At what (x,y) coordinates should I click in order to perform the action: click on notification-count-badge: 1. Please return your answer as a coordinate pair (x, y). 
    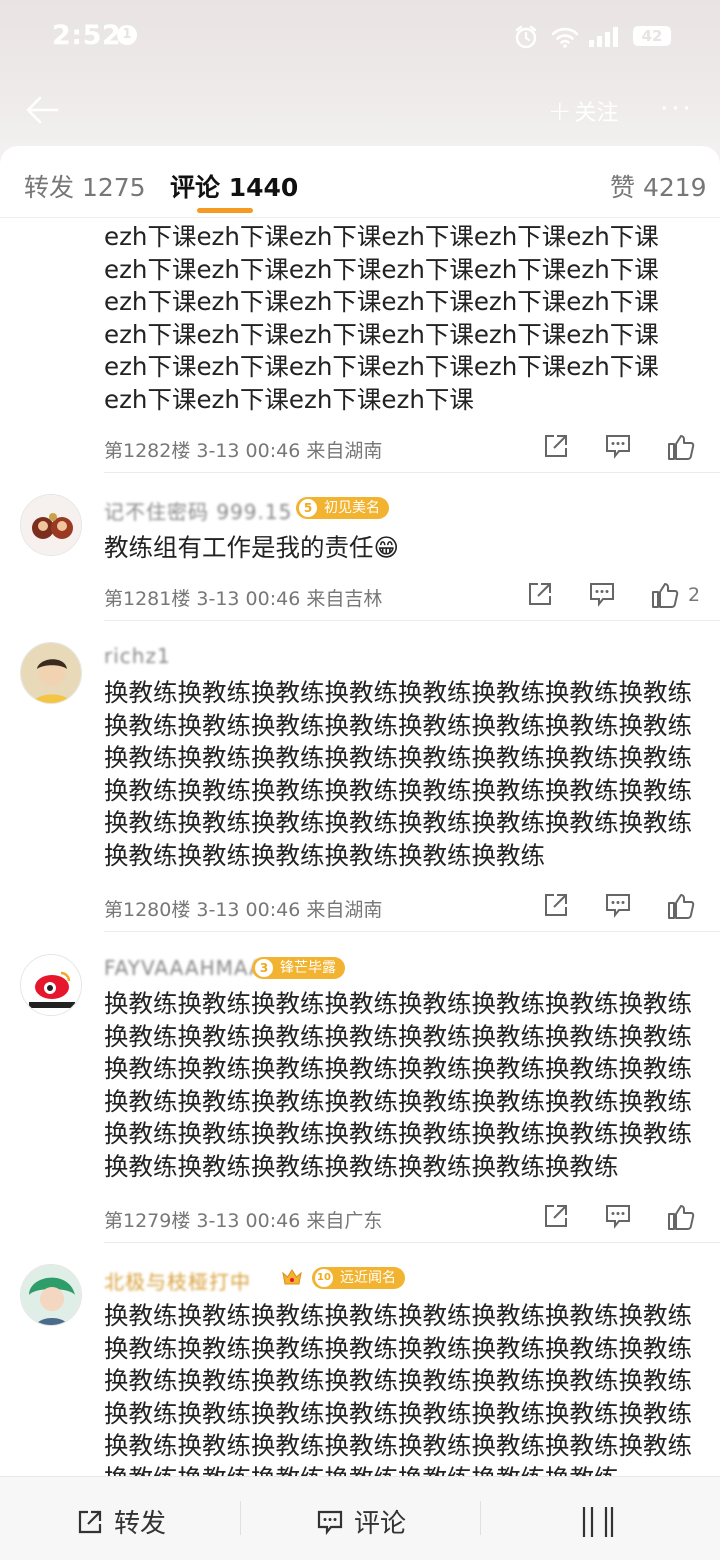
    Looking at the image, I should click on (127, 35).